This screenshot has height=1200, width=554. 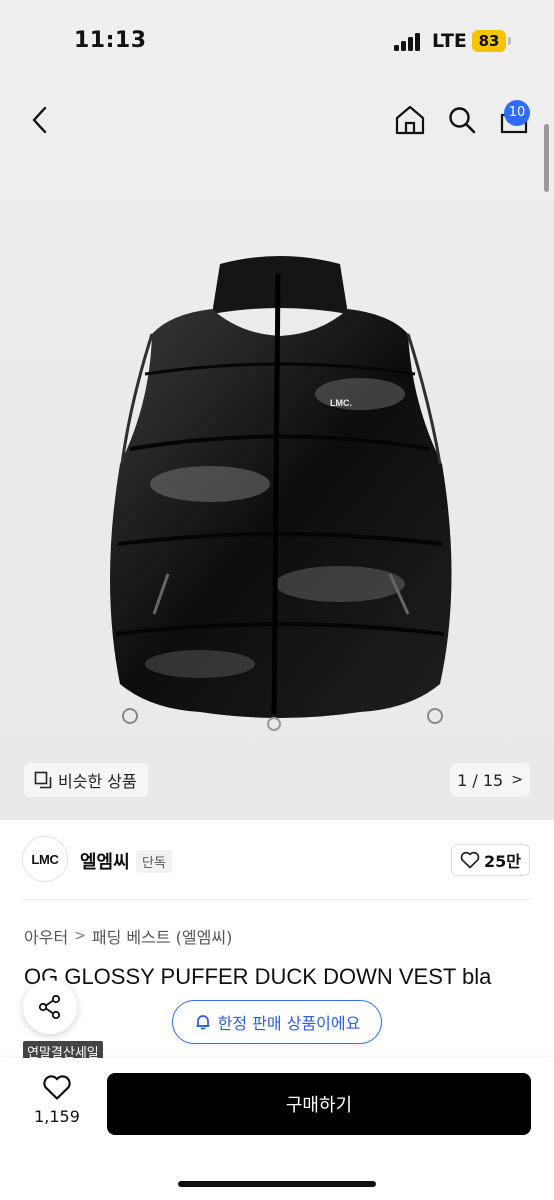 I want to click on buy-button: 구매하기, so click(x=319, y=1104).